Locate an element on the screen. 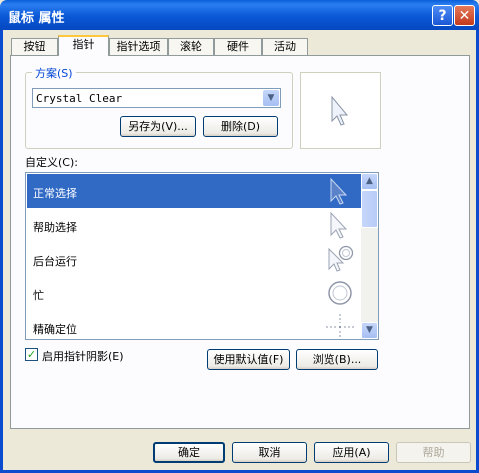  help-title-button: ? is located at coordinates (442, 15).